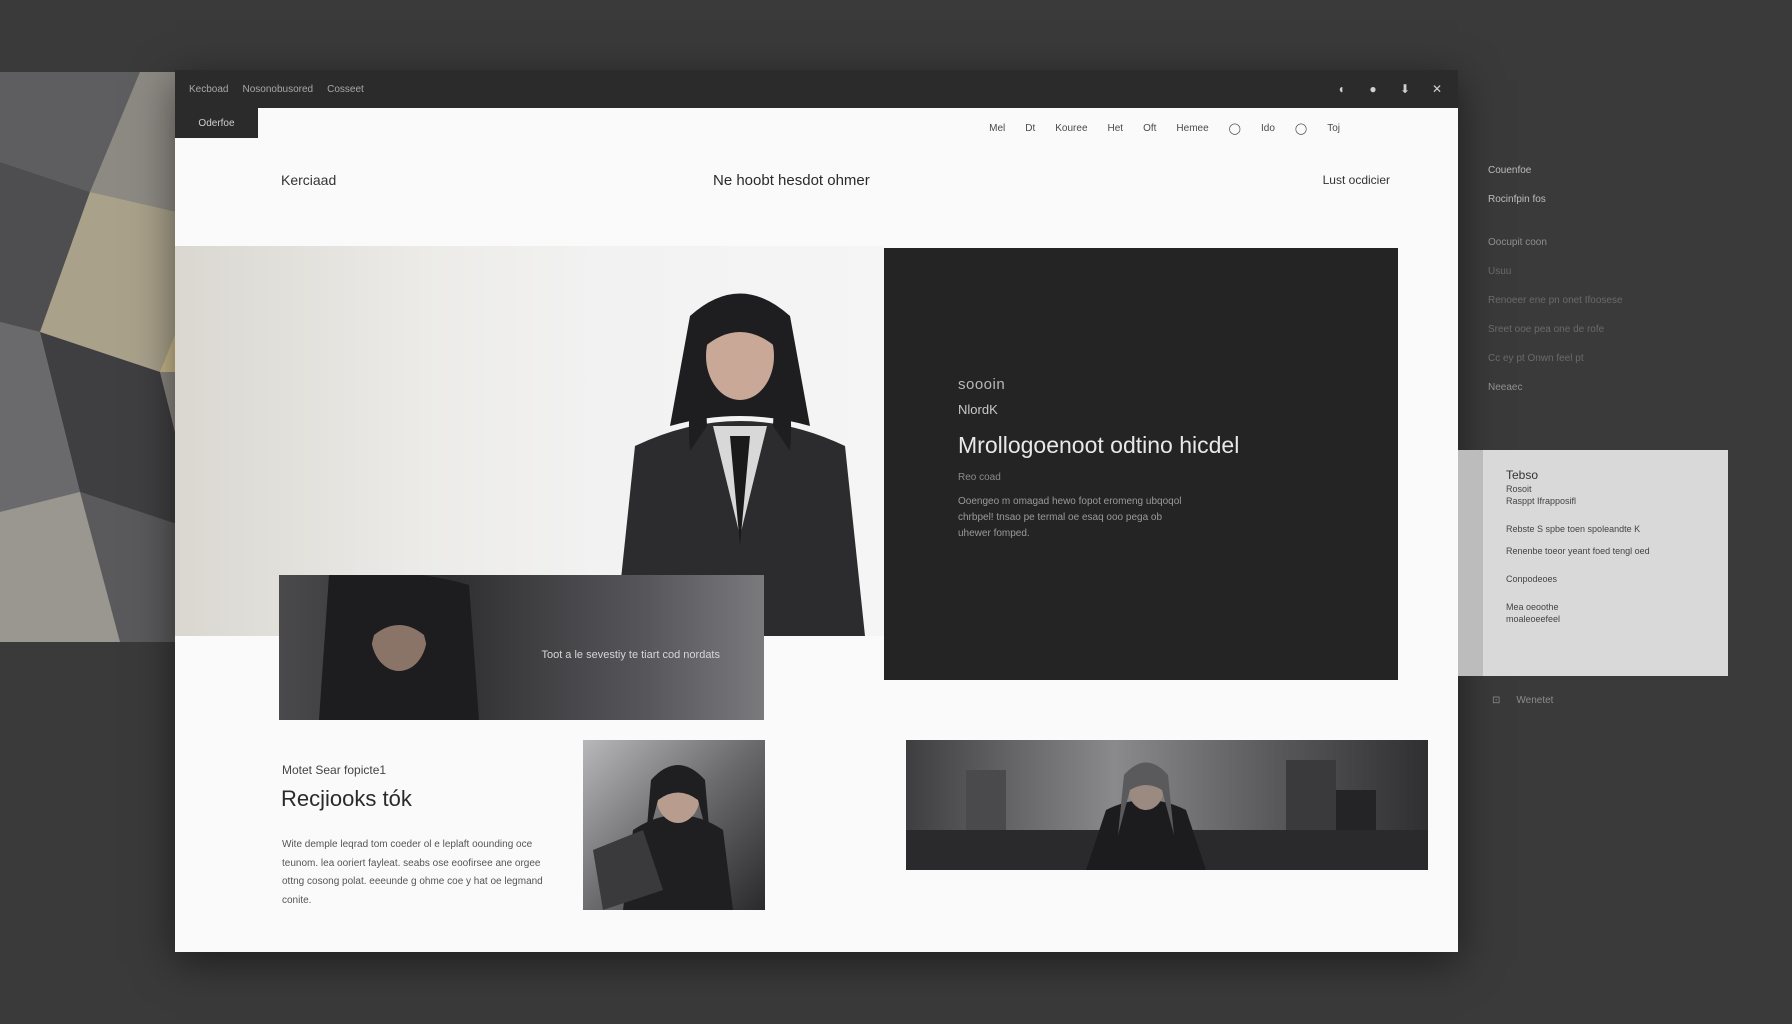  Describe the element at coordinates (1470, 563) in the screenshot. I see `side-card-strip` at that location.